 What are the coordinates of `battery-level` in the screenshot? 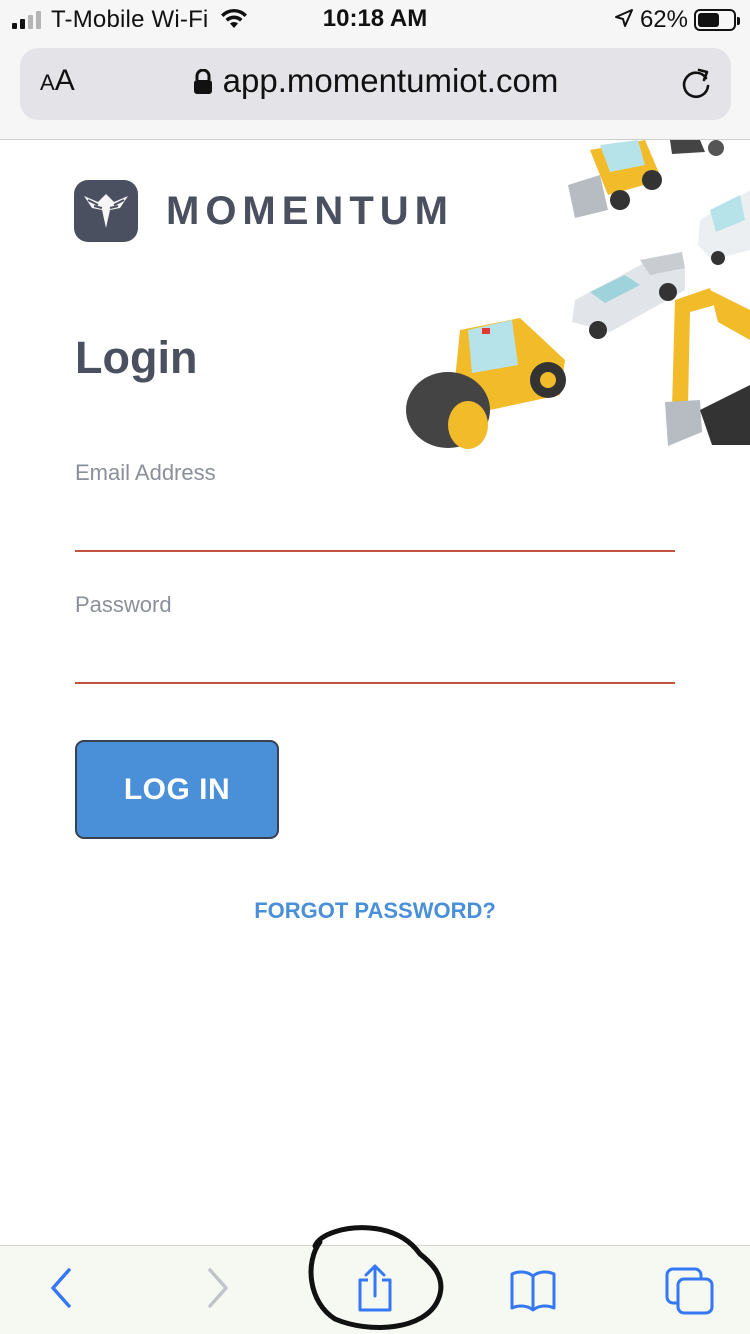 It's located at (709, 20).